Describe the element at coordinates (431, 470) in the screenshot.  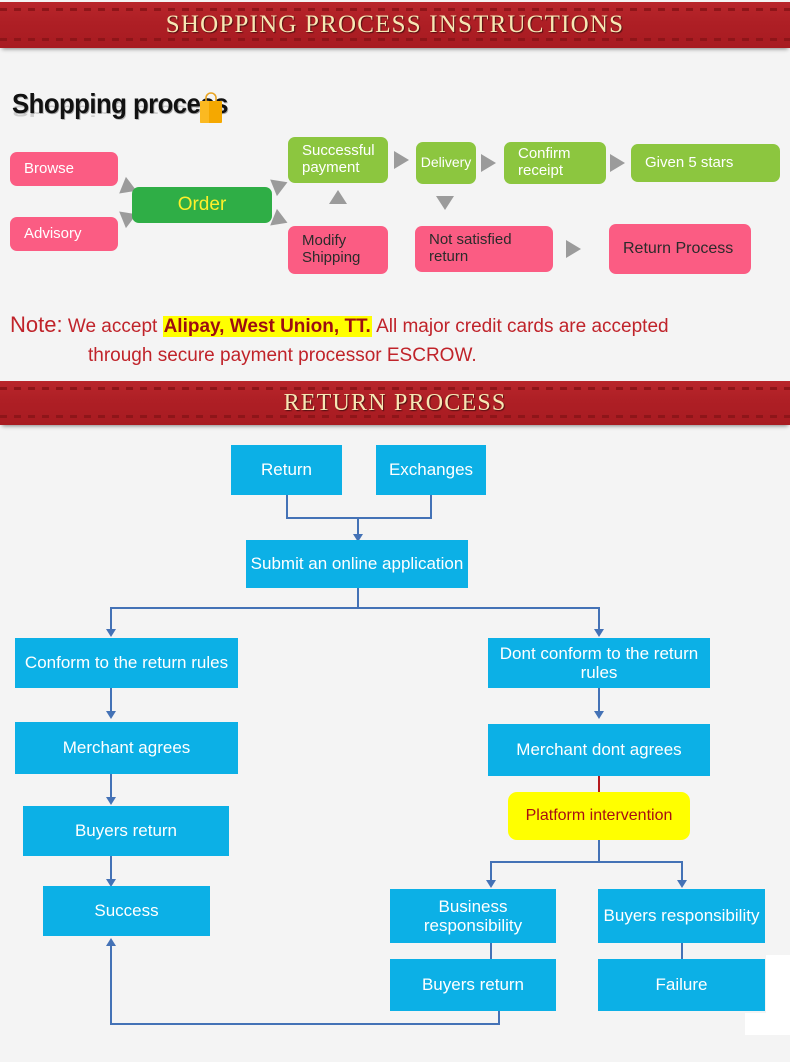
I see `return-node-exchanges: Exchanges` at that location.